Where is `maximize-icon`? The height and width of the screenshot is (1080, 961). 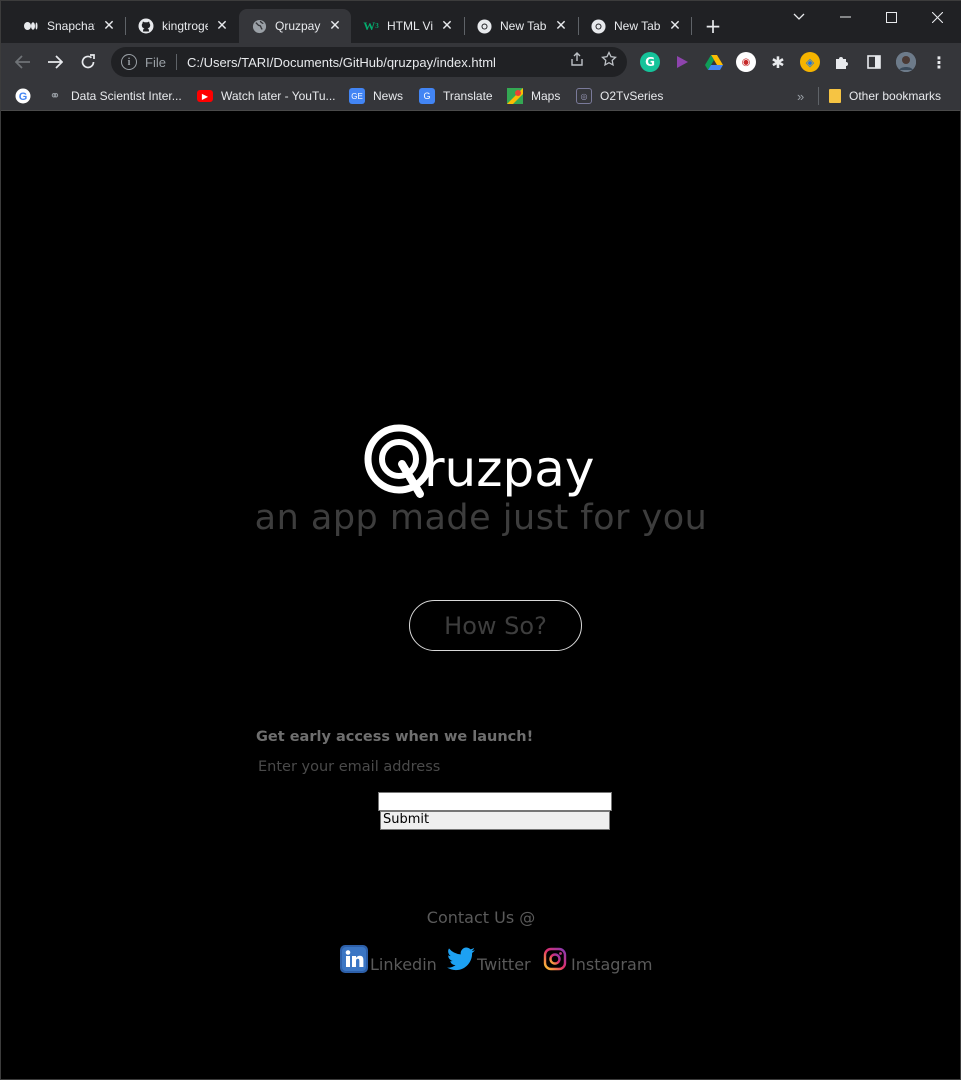
maximize-icon is located at coordinates (891, 17).